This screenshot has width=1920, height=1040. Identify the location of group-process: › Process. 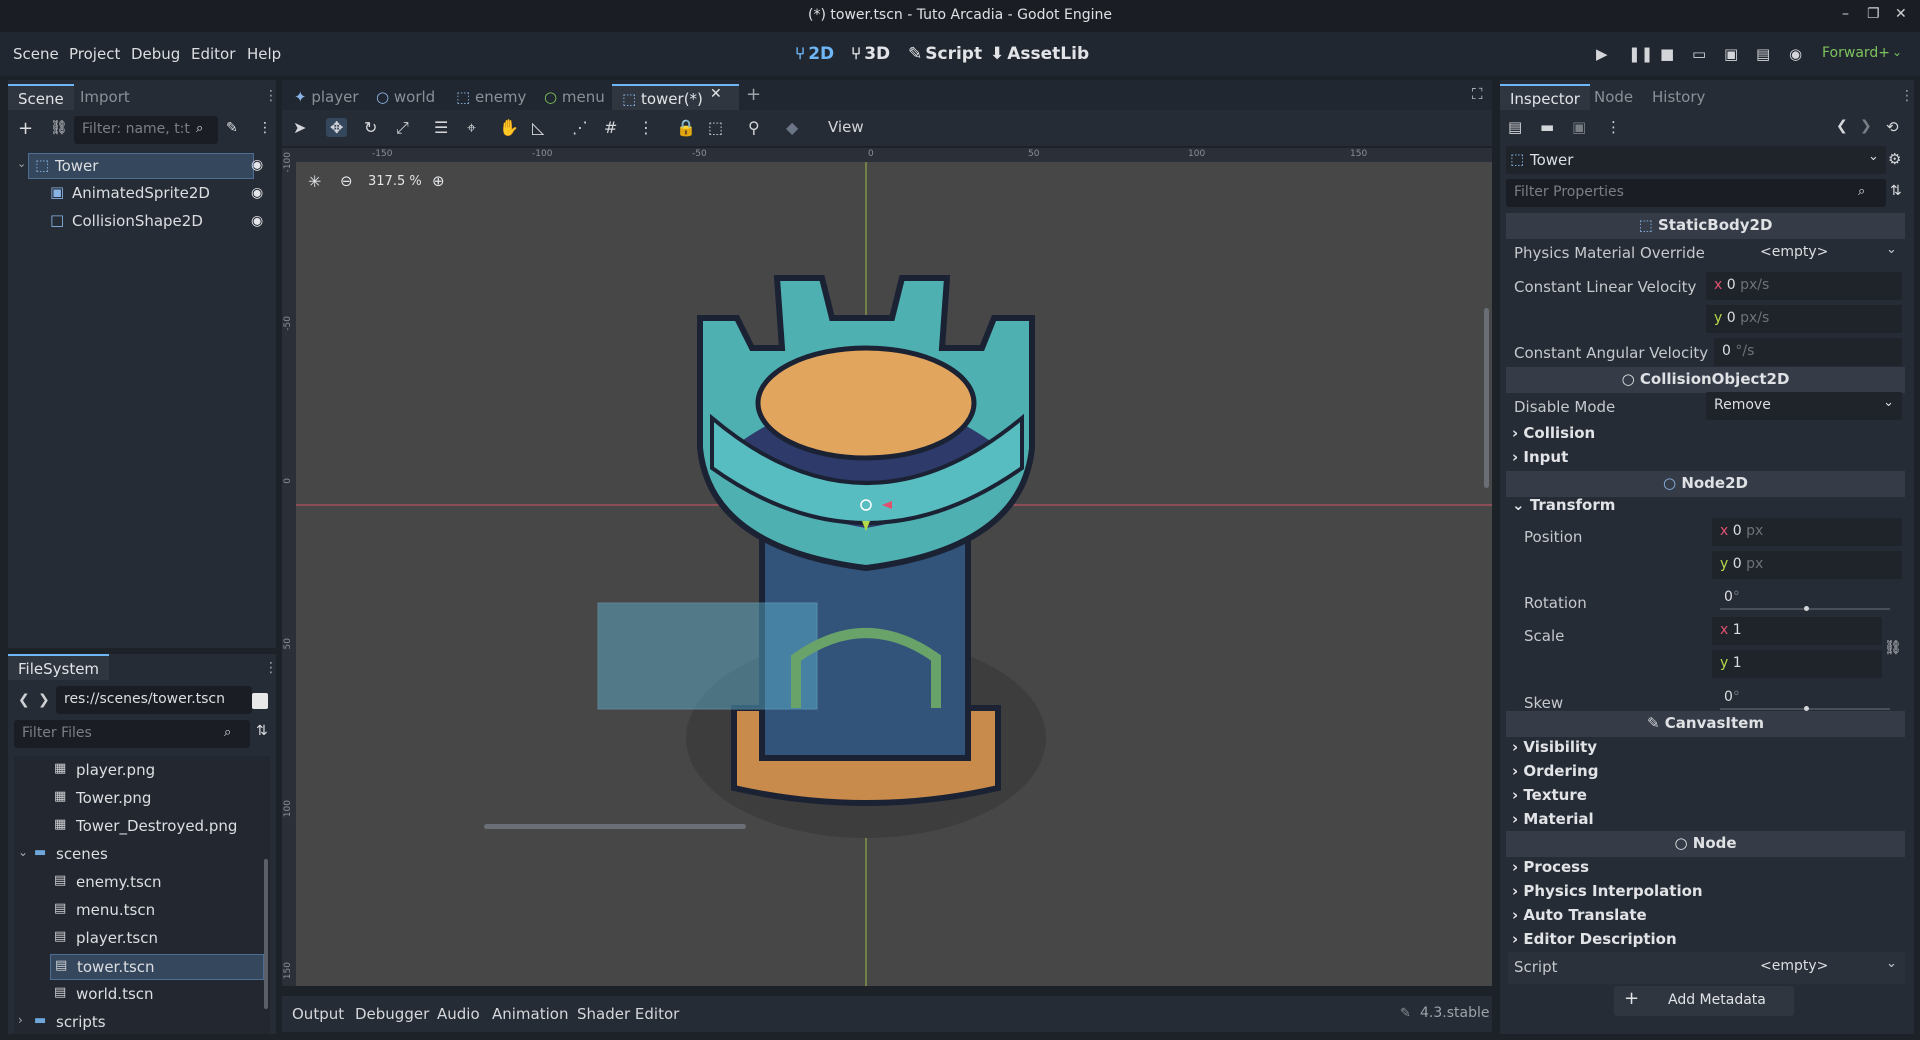
(1550, 867).